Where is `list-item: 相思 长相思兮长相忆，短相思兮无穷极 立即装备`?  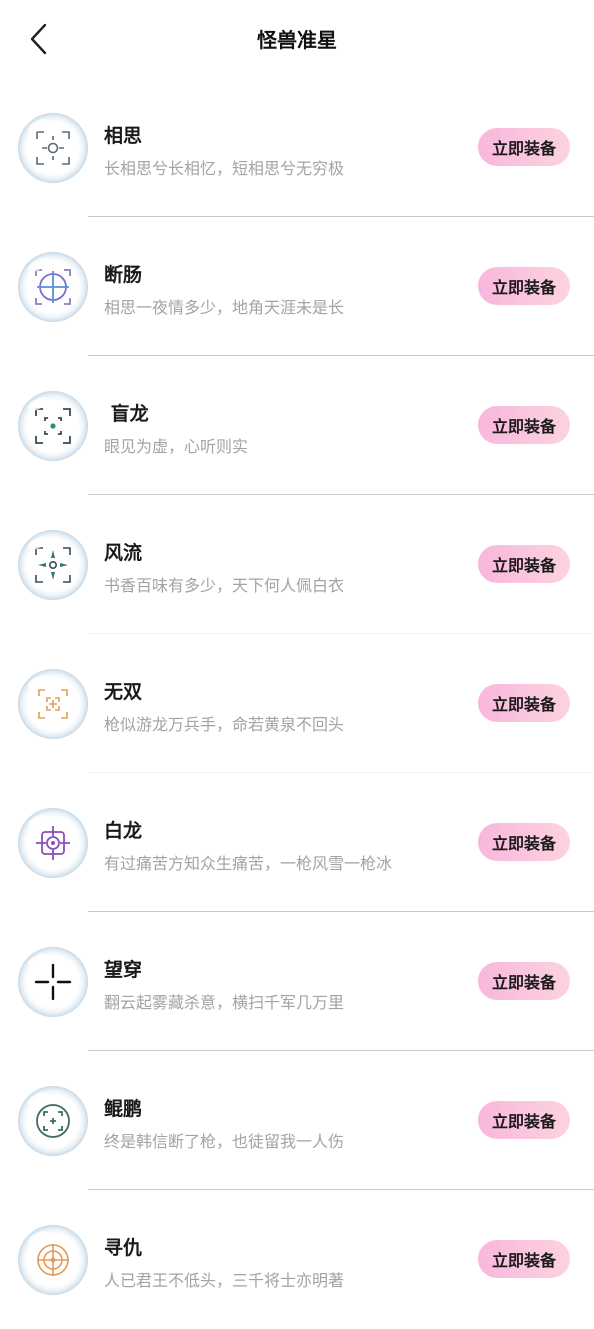 list-item: 相思 长相思兮长相忆，短相思兮无穷极 立即装备 is located at coordinates (297, 147).